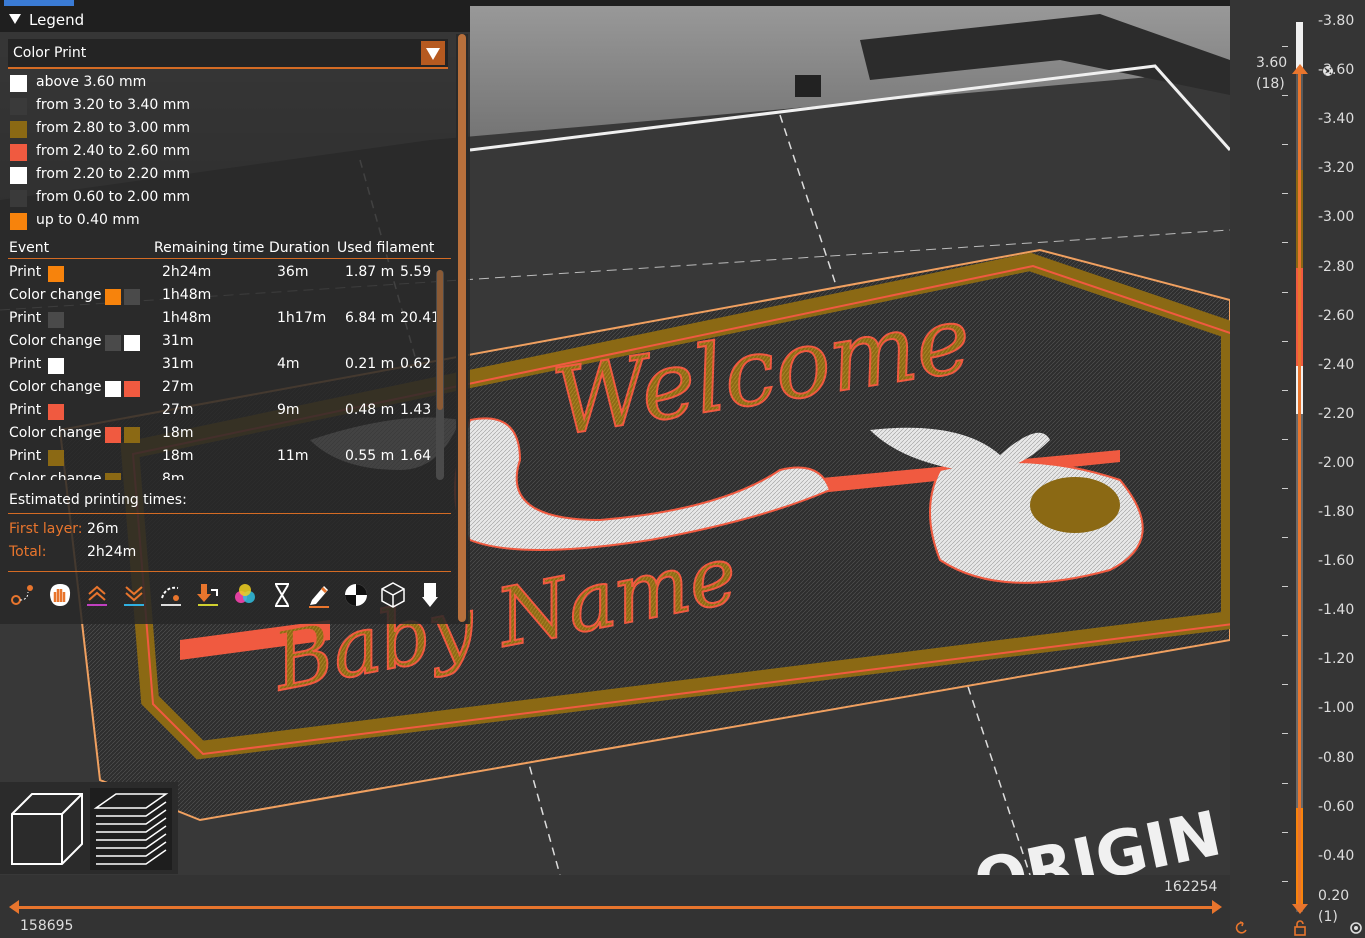 The image size is (1365, 938). I want to click on preview-layers-icon, so click(131, 829).